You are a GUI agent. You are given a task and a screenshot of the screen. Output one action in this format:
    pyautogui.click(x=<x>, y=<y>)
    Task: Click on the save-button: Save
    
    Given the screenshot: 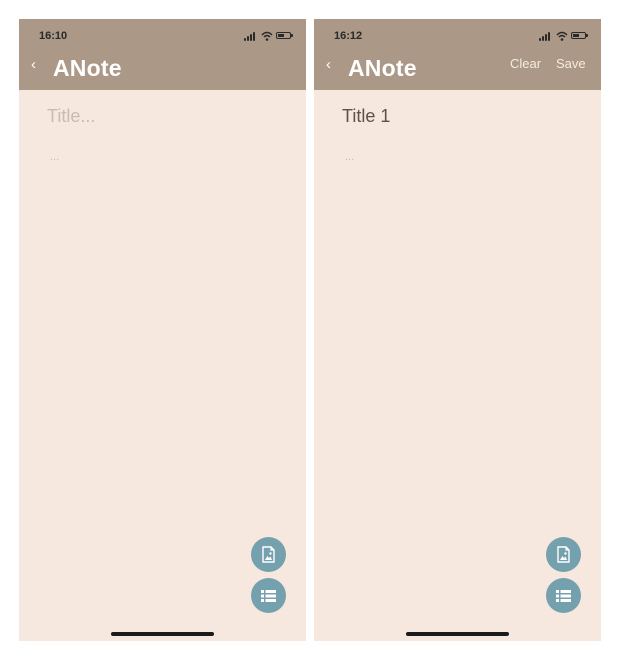 What is the action you would take?
    pyautogui.click(x=571, y=63)
    